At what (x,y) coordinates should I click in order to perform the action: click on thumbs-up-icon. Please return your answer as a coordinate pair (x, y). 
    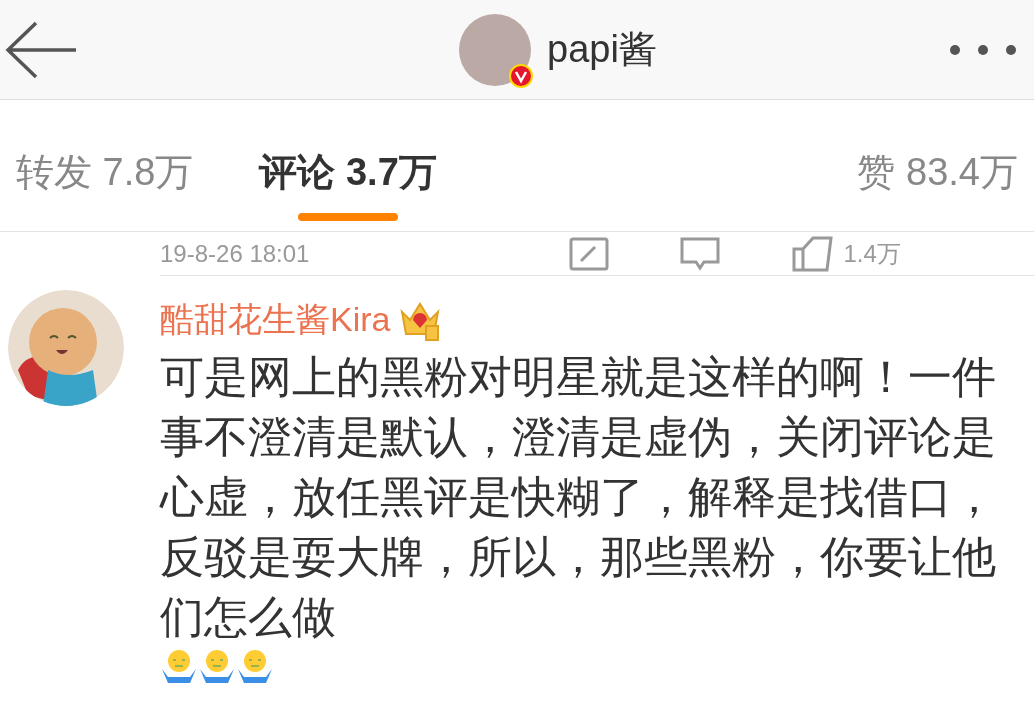
    Looking at the image, I should click on (813, 253).